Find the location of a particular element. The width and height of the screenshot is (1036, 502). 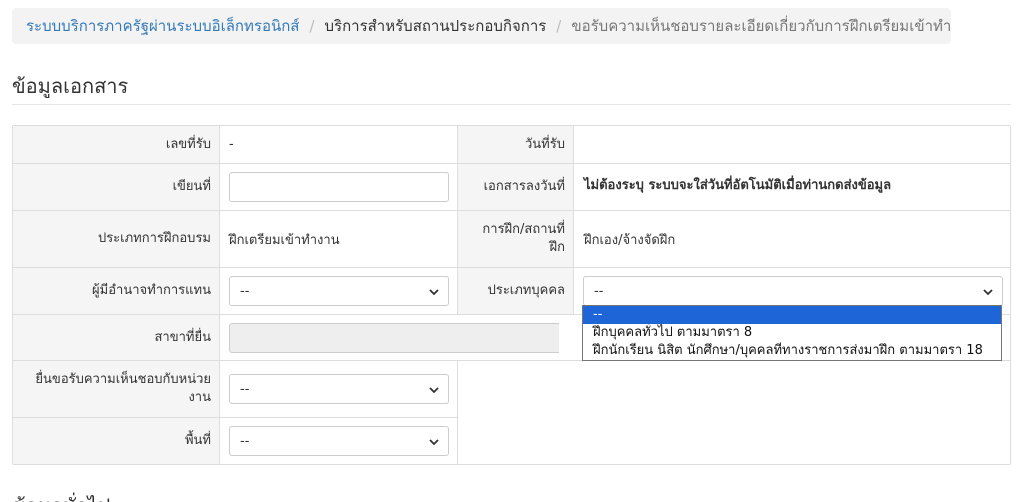

area-select: -- is located at coordinates (339, 441).